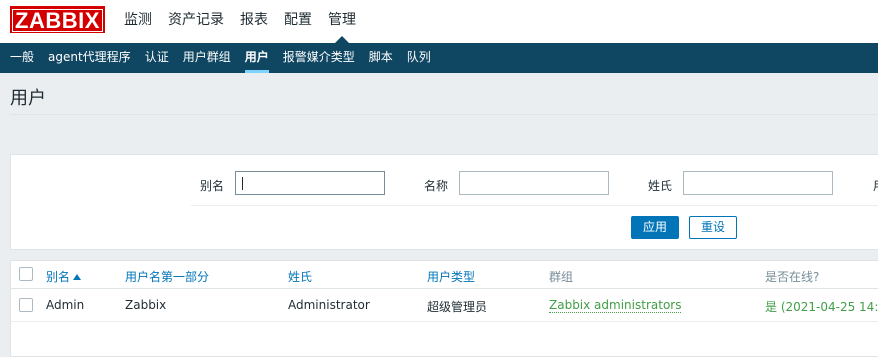  I want to click on col-surname: 姓氏, so click(300, 276).